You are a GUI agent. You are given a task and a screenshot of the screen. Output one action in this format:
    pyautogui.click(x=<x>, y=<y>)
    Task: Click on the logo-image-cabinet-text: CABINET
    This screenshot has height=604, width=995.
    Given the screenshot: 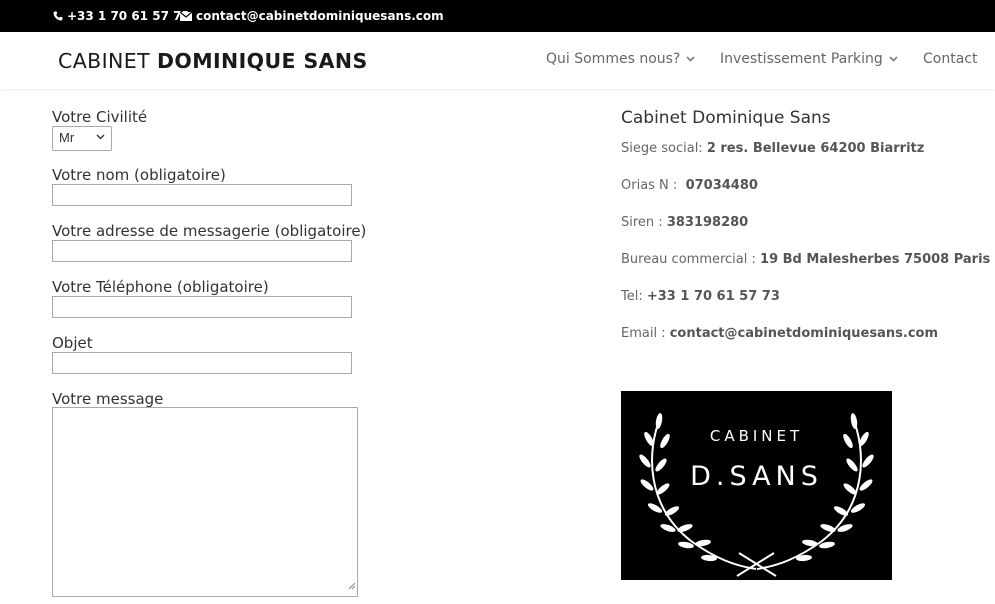 What is the action you would take?
    pyautogui.click(x=756, y=436)
    